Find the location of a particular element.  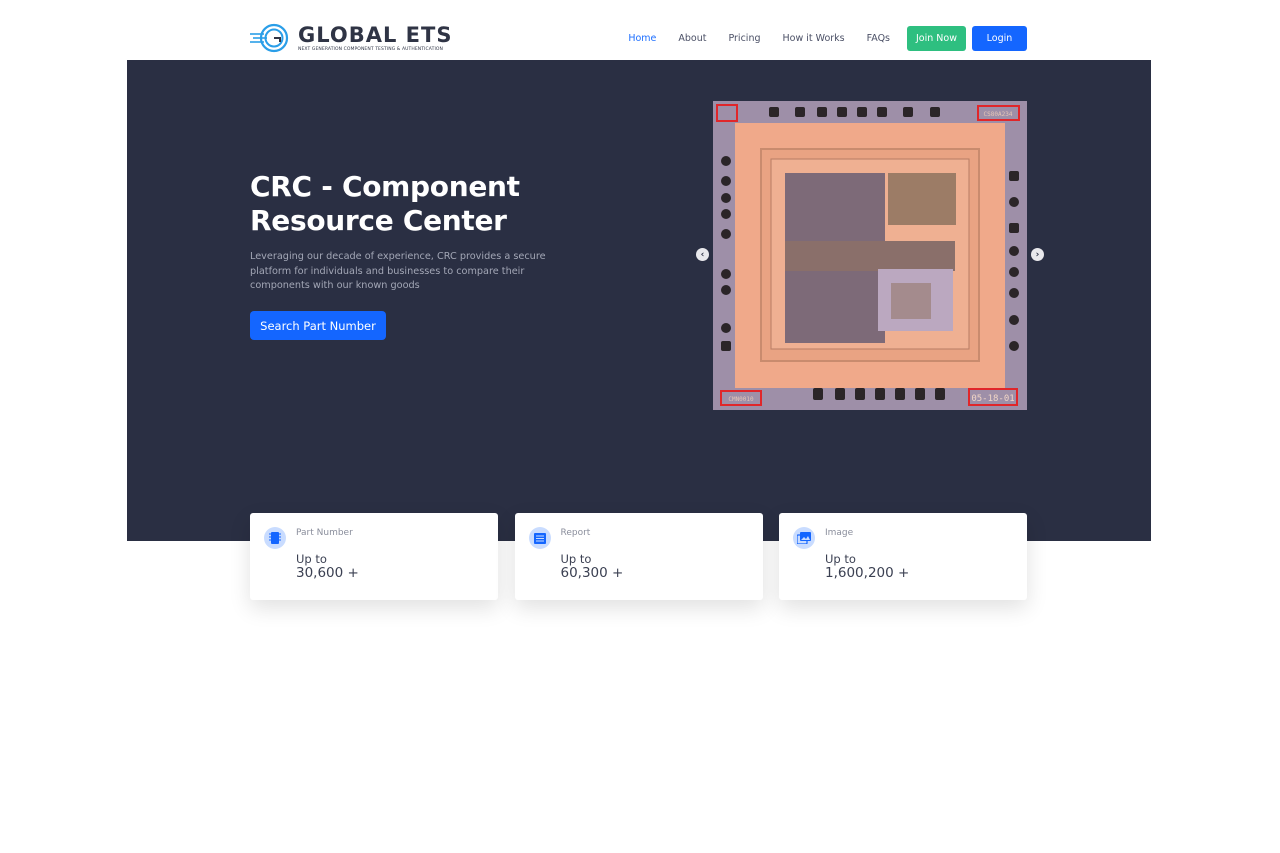

stat-value: 30,600 + is located at coordinates (327, 573).